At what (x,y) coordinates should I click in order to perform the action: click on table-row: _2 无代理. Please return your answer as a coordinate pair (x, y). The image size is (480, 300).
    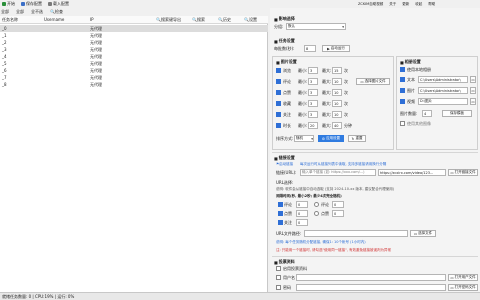
    Looking at the image, I should click on (134, 42).